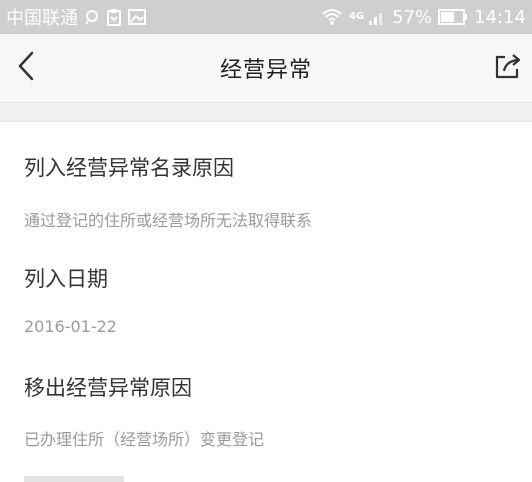 The width and height of the screenshot is (532, 482). I want to click on field-value-reason-removed: 已办理住所（经营场所）变更登记, so click(144, 439).